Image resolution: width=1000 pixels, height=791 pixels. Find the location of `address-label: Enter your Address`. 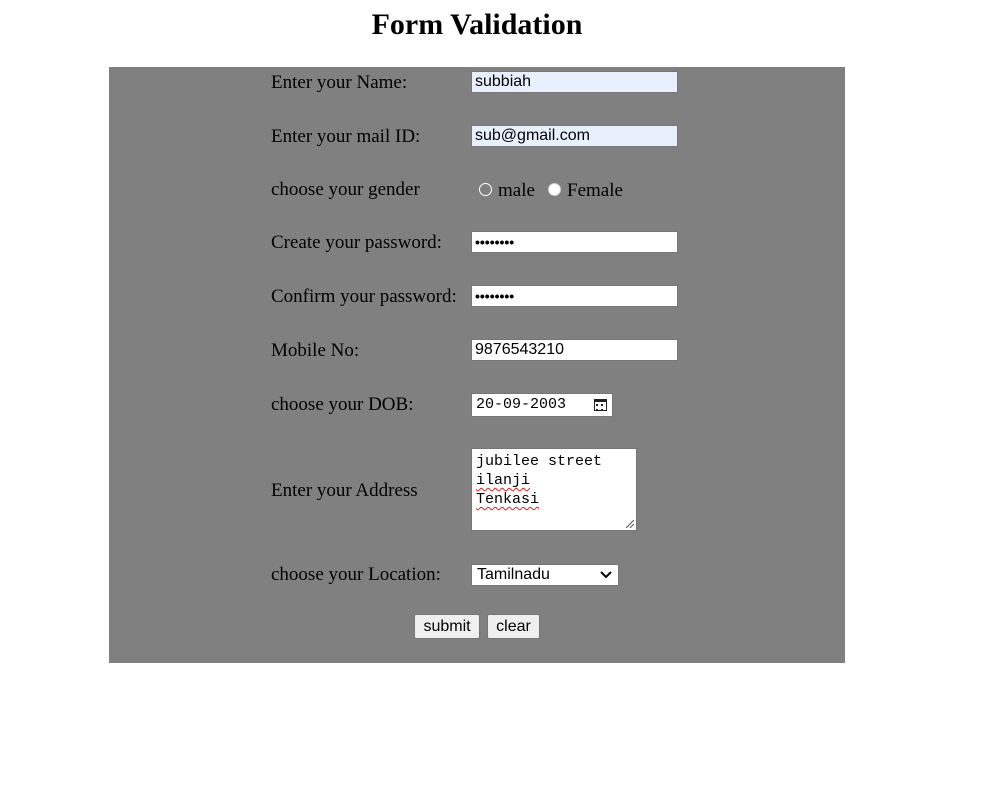

address-label: Enter your Address is located at coordinates (344, 490).